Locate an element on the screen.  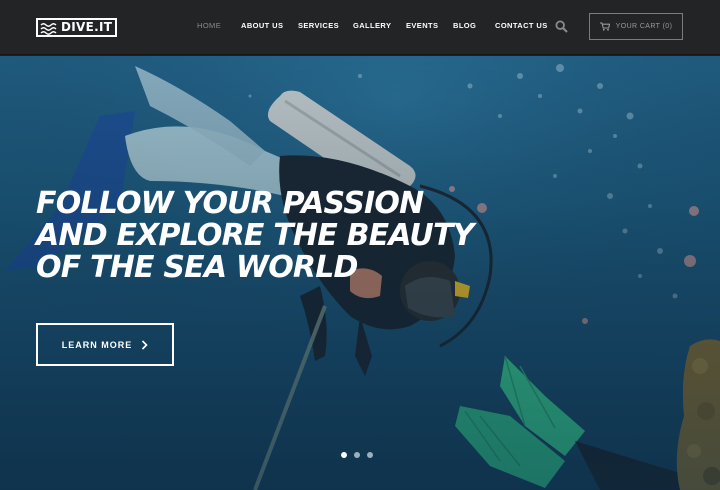
nav-item-about-us: ABOUT US is located at coordinates (262, 26).